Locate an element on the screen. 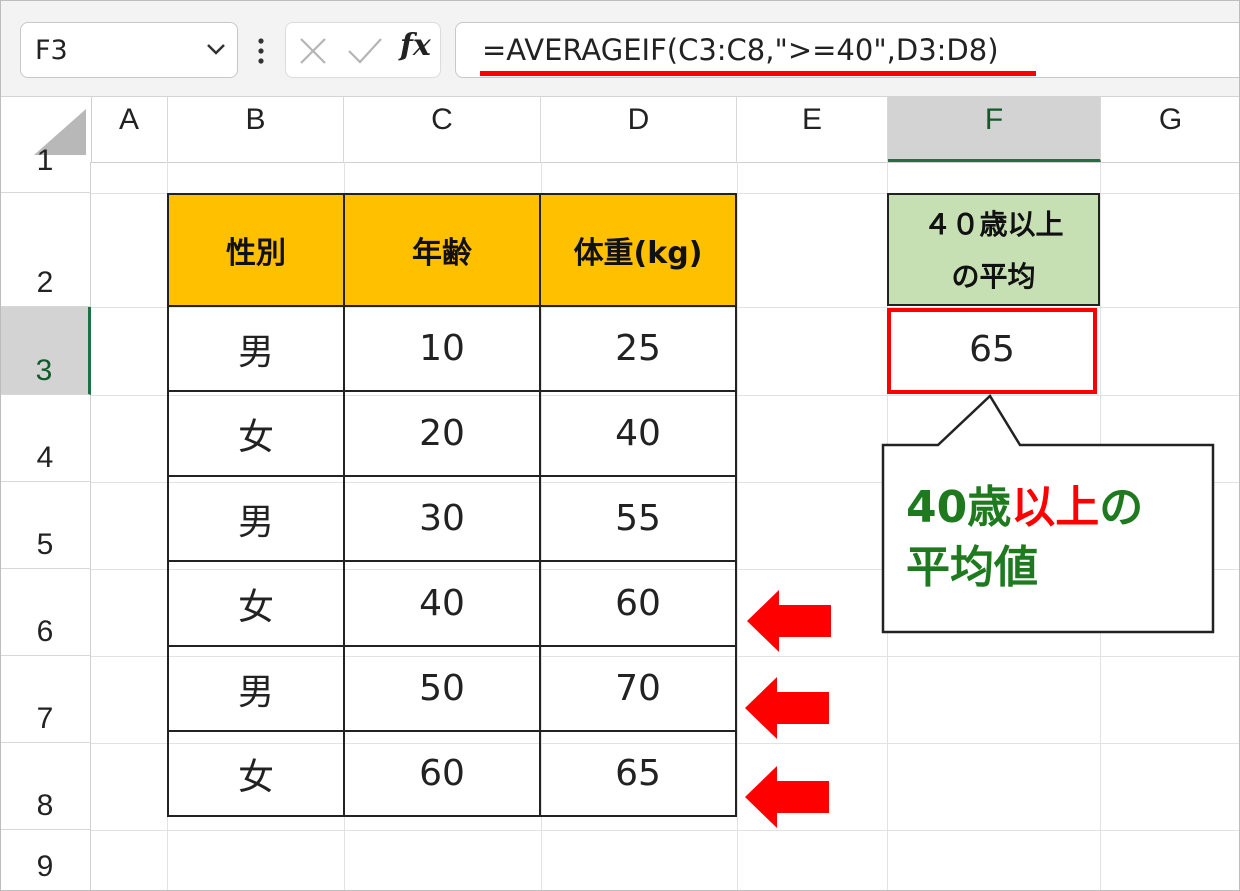  table-row: 男 50 70 is located at coordinates (452, 688).